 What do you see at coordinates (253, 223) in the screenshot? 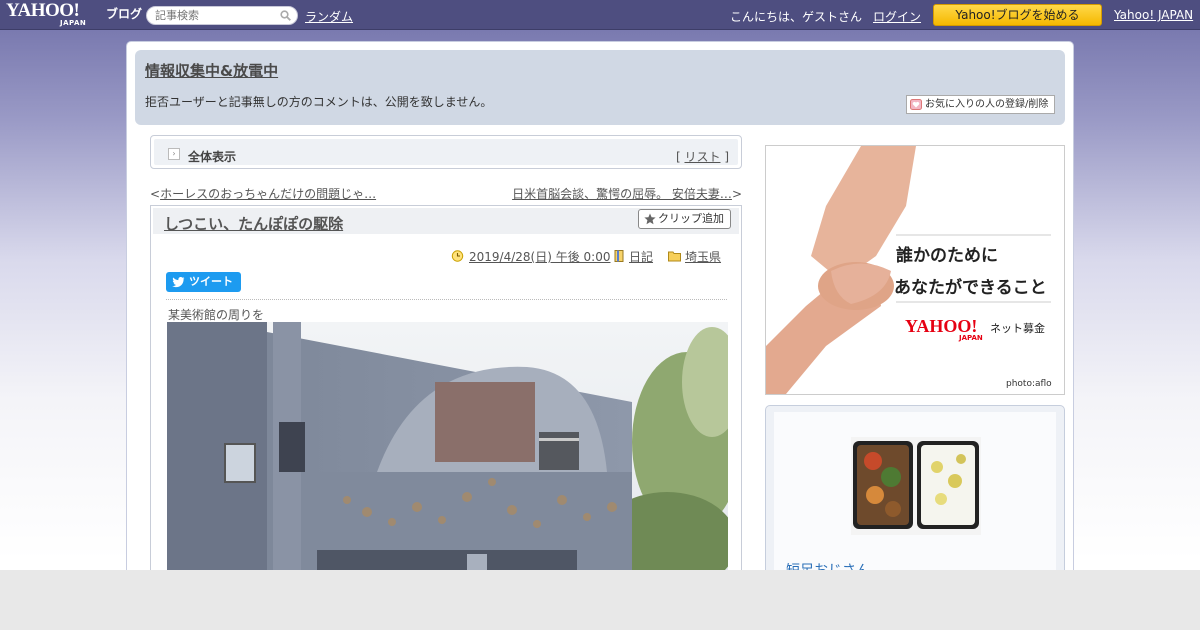
I see `article-title: しつこい、たんぽぽの駆除` at bounding box center [253, 223].